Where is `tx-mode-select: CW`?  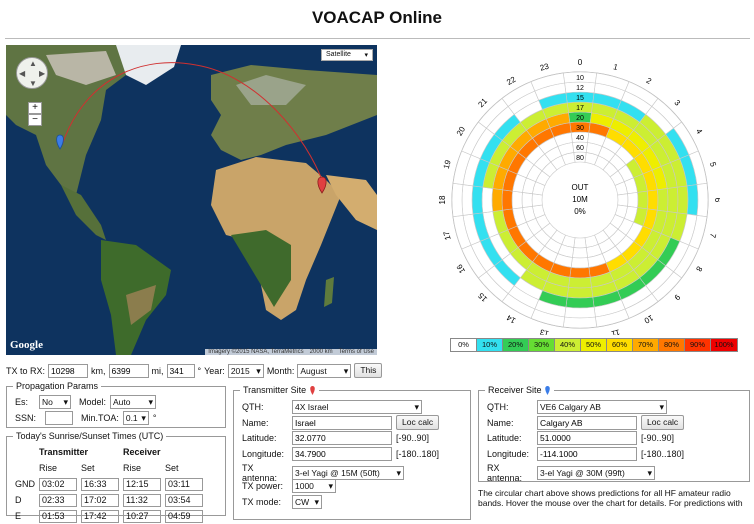
tx-mode-select: CW is located at coordinates (307, 502).